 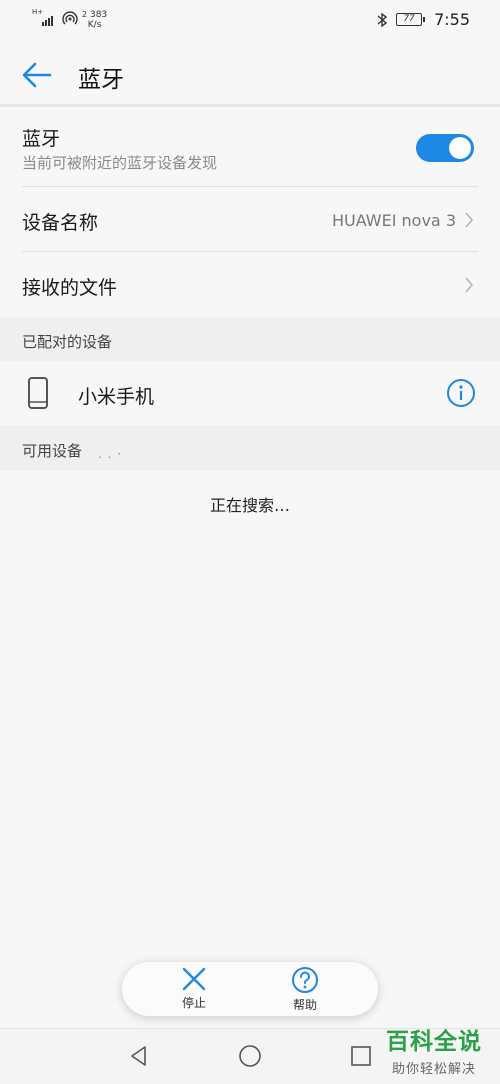 What do you see at coordinates (67, 342) in the screenshot?
I see `paired-devices-label: 已配对的设备` at bounding box center [67, 342].